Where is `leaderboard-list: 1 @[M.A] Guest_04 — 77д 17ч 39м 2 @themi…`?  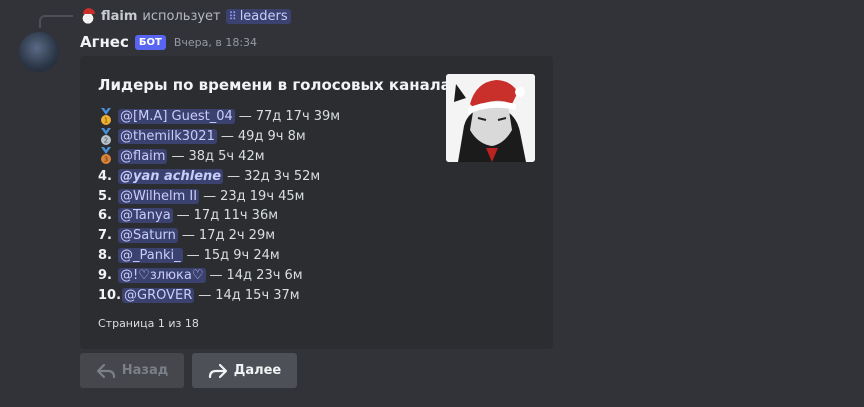 leaderboard-list: 1 @[M.A] Guest_04 — 77д 17ч 39м 2 @themi… is located at coordinates (219, 206).